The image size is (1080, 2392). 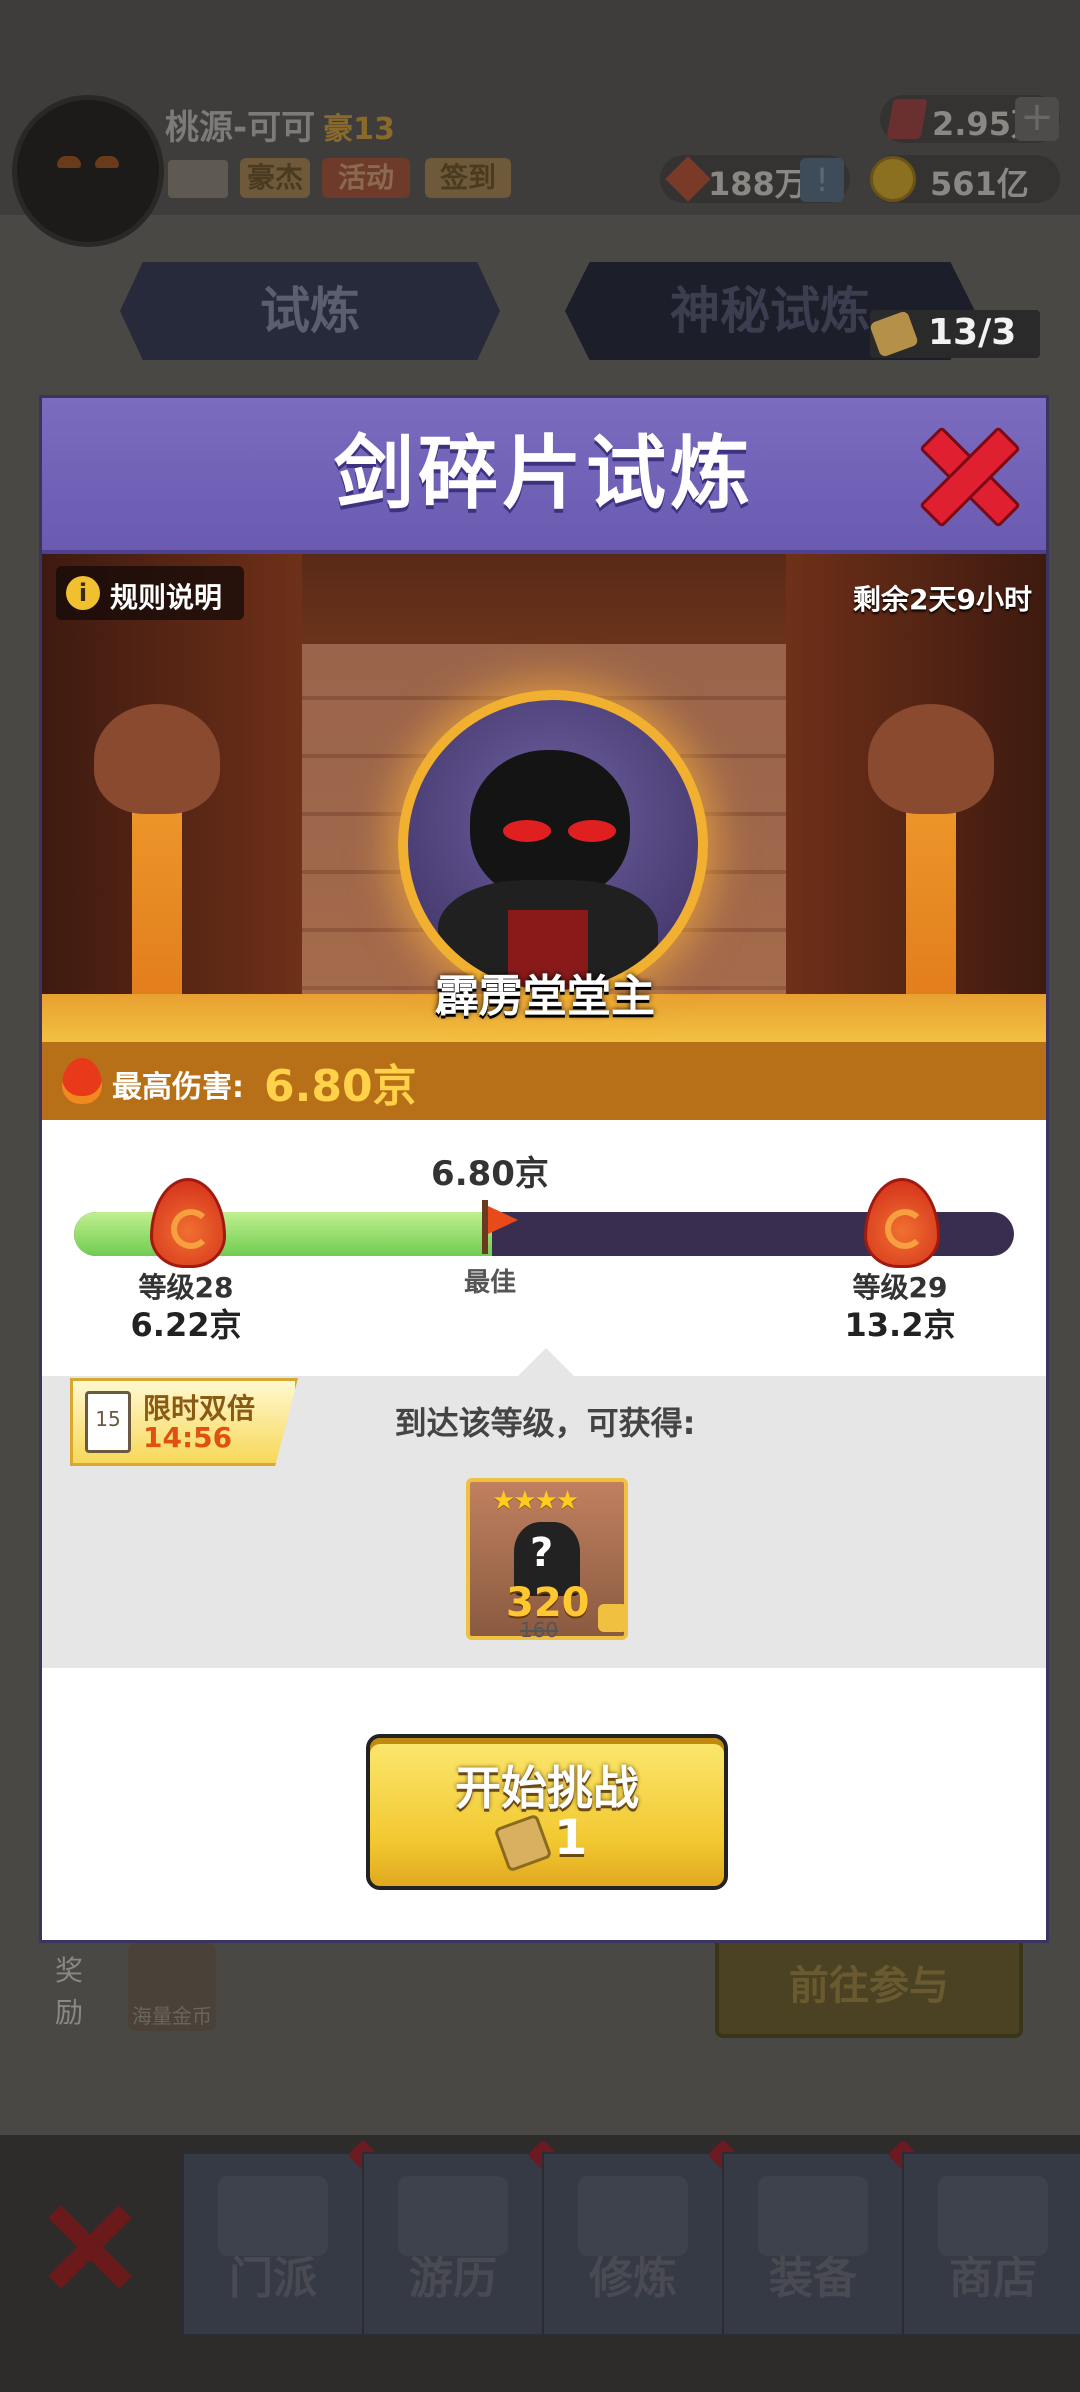 I want to click on gem-icon, so click(x=907, y=119).